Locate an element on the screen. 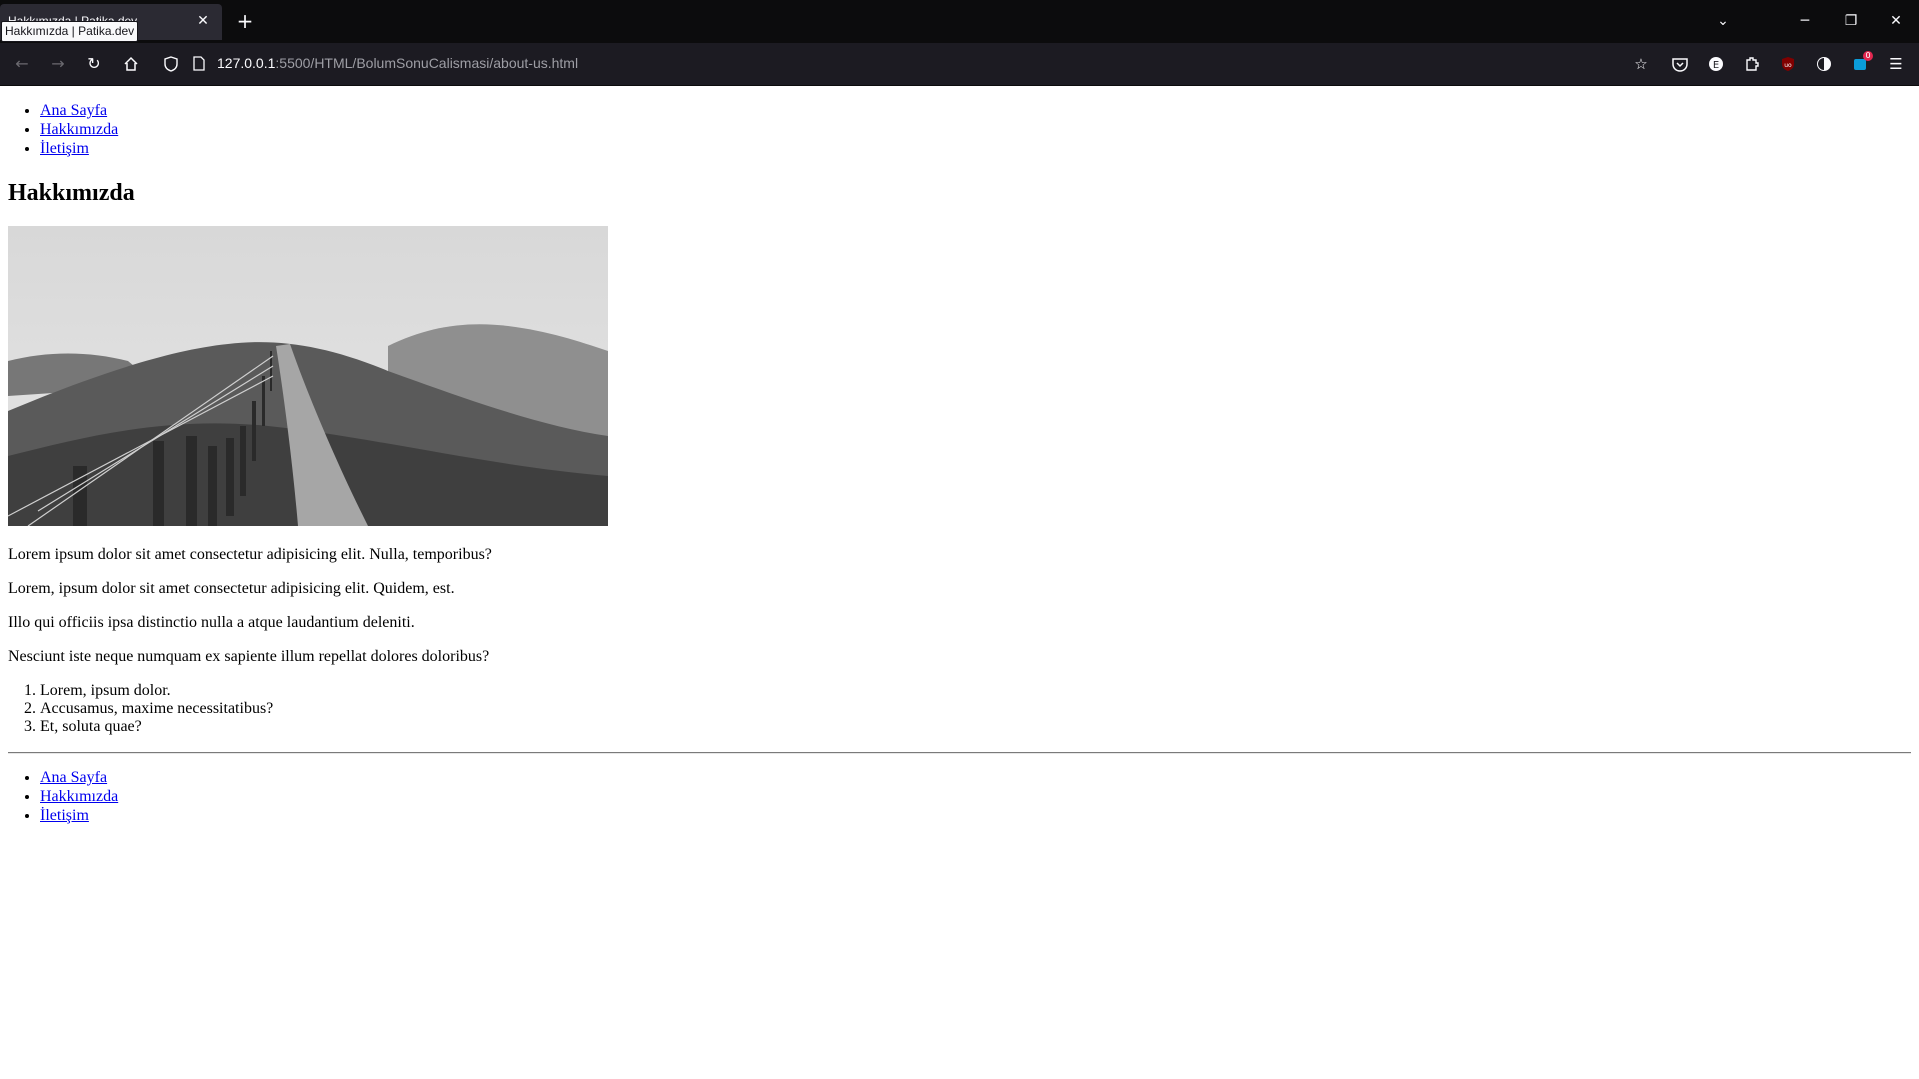  extension-icon: E is located at coordinates (1716, 64).